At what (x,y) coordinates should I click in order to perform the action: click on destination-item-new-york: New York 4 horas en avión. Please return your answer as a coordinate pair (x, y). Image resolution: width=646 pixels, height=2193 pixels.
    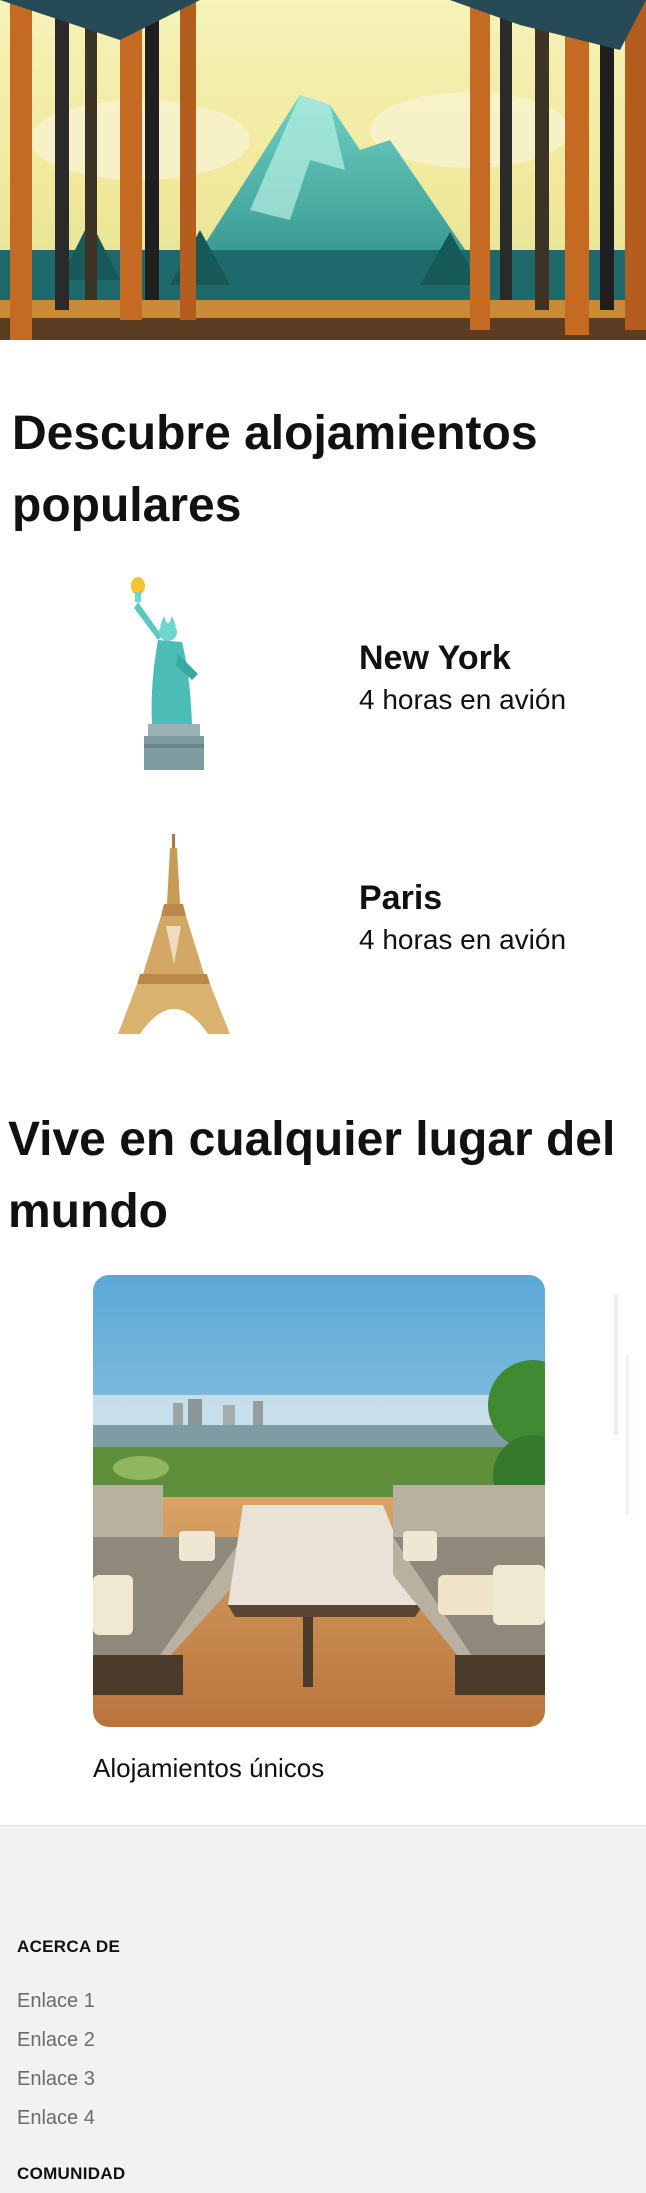
    Looking at the image, I should click on (323, 674).